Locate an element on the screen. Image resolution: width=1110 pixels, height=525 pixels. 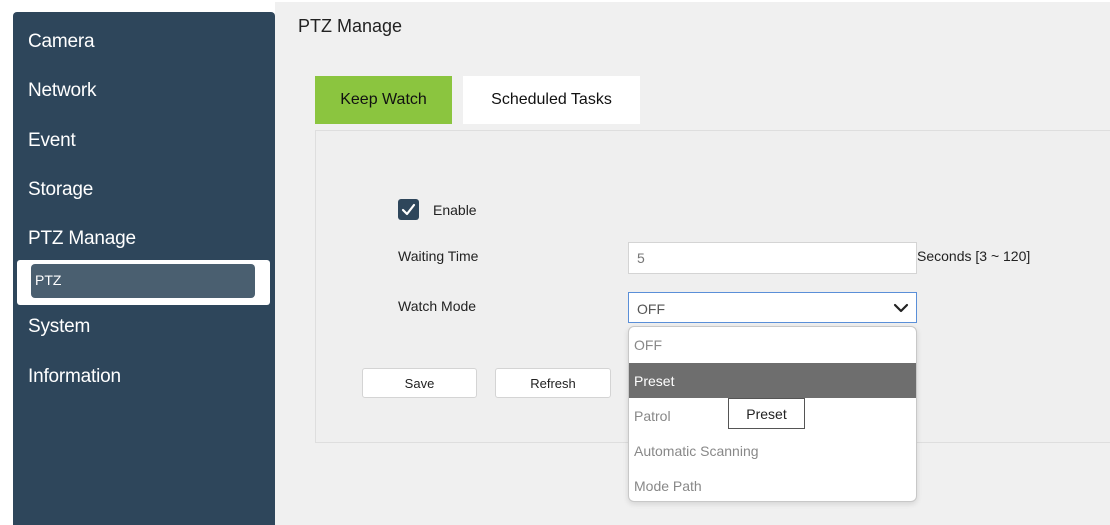
tab-scheduled-tasks: Scheduled Tasks is located at coordinates (551, 100).